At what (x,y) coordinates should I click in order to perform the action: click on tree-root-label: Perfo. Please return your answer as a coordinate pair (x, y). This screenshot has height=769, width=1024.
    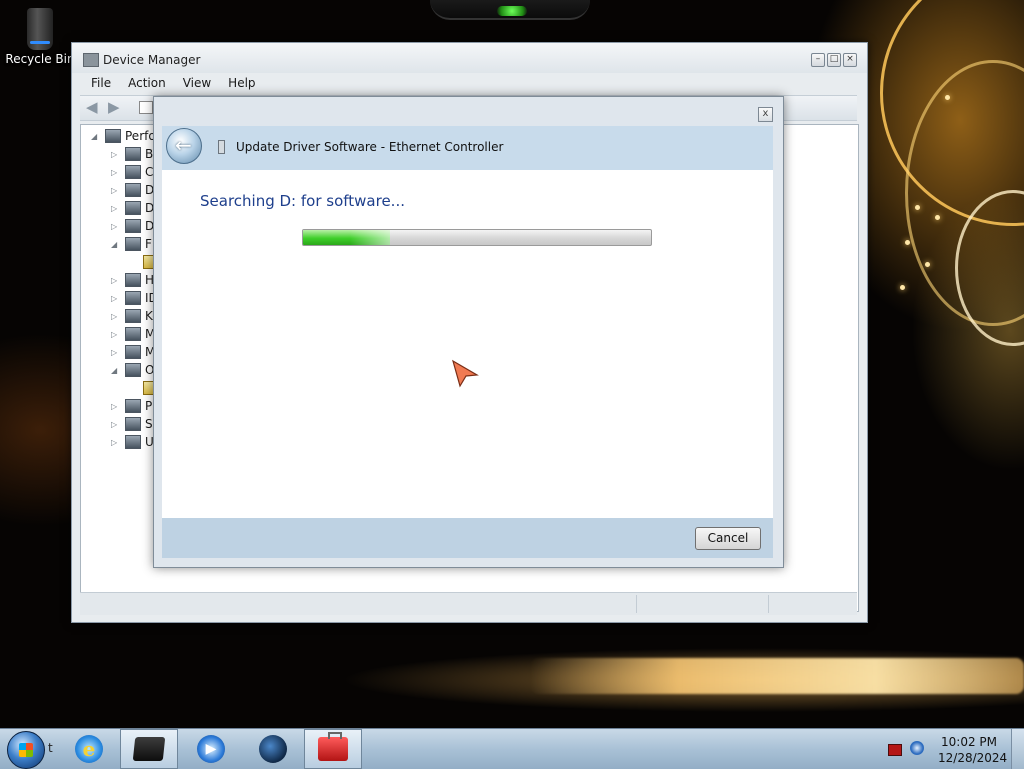
    Looking at the image, I should click on (140, 136).